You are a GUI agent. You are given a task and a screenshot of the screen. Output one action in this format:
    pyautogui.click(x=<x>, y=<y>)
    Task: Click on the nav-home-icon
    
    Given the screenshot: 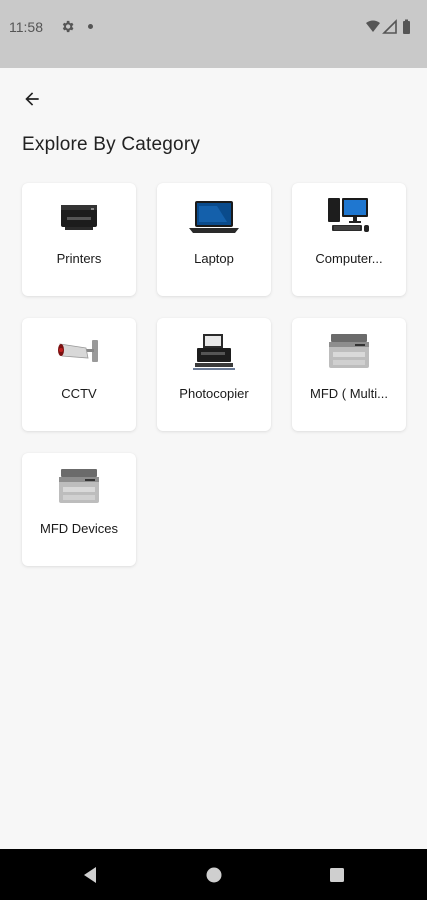 What is the action you would take?
    pyautogui.click(x=214, y=875)
    